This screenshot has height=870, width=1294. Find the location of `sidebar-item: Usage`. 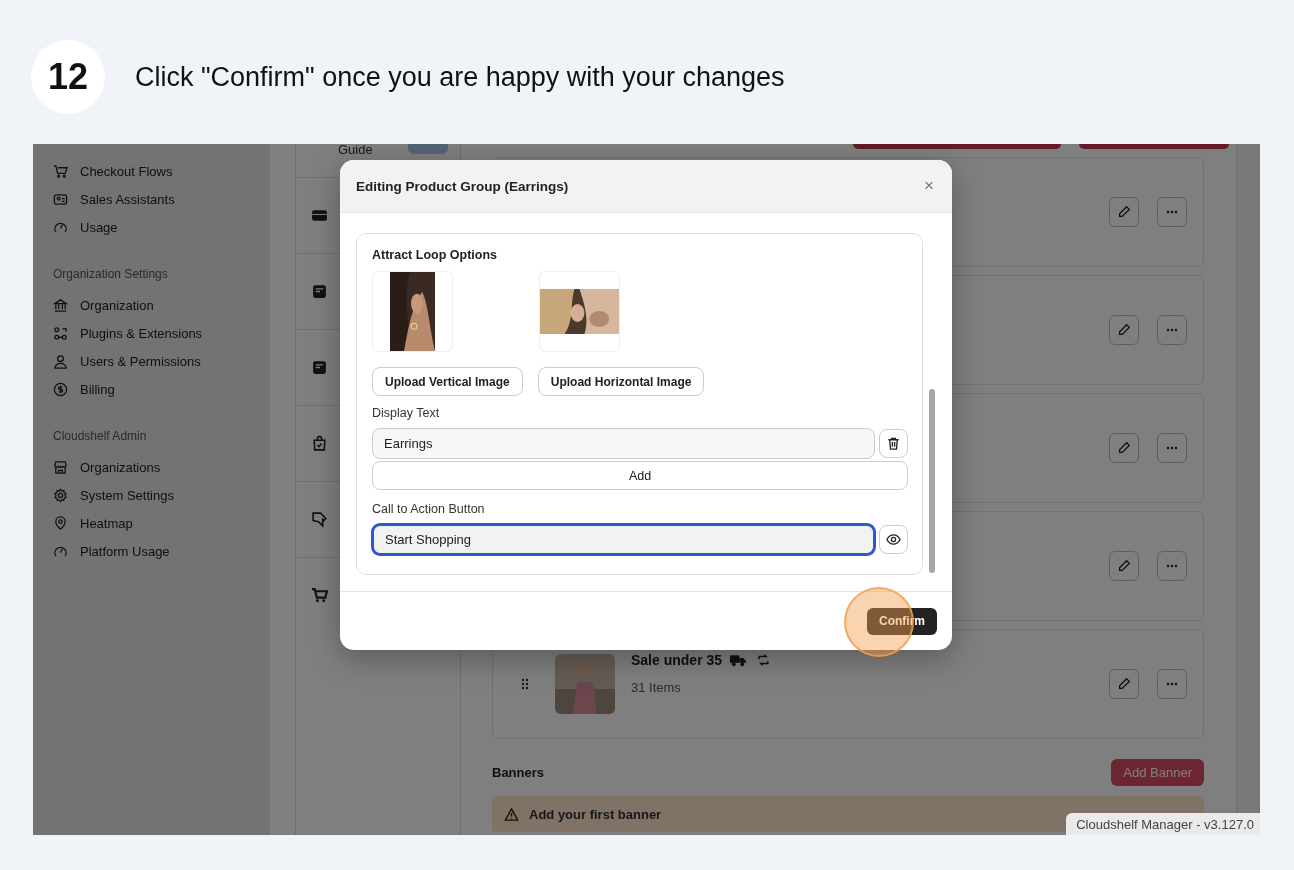

sidebar-item: Usage is located at coordinates (161, 227).